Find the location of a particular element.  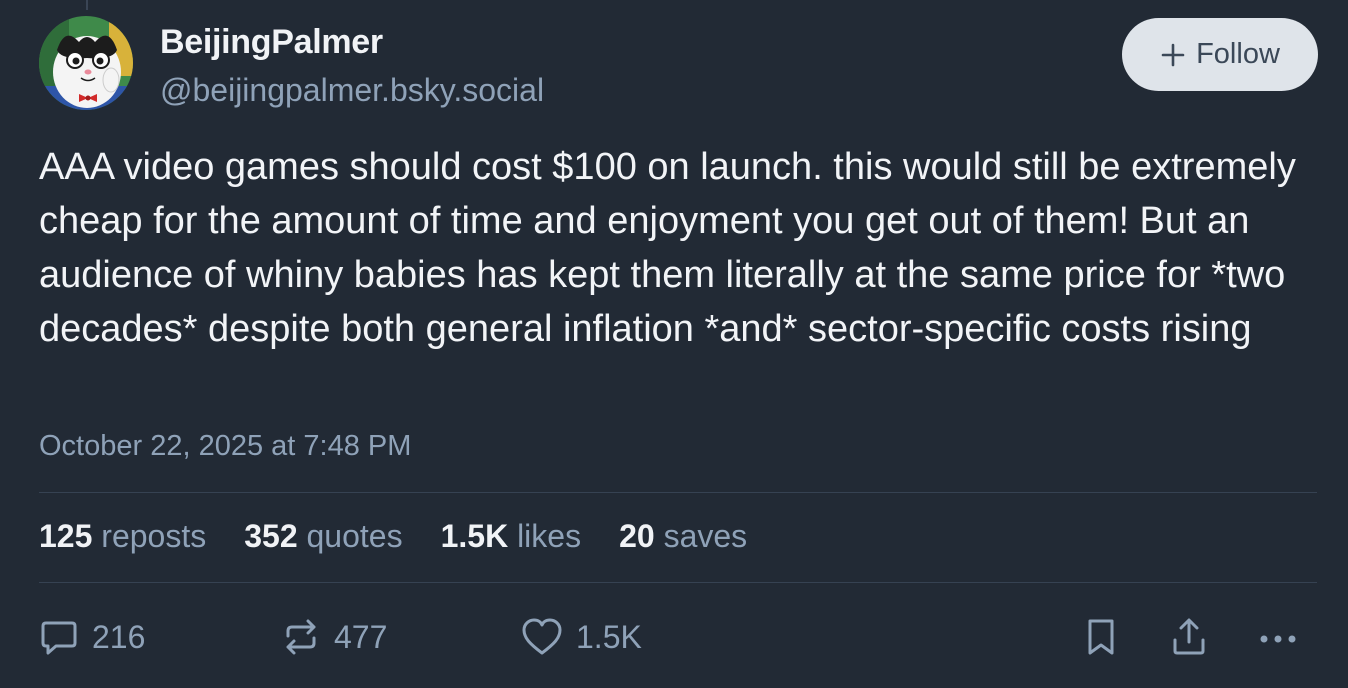

repost-icon is located at coordinates (301, 637).